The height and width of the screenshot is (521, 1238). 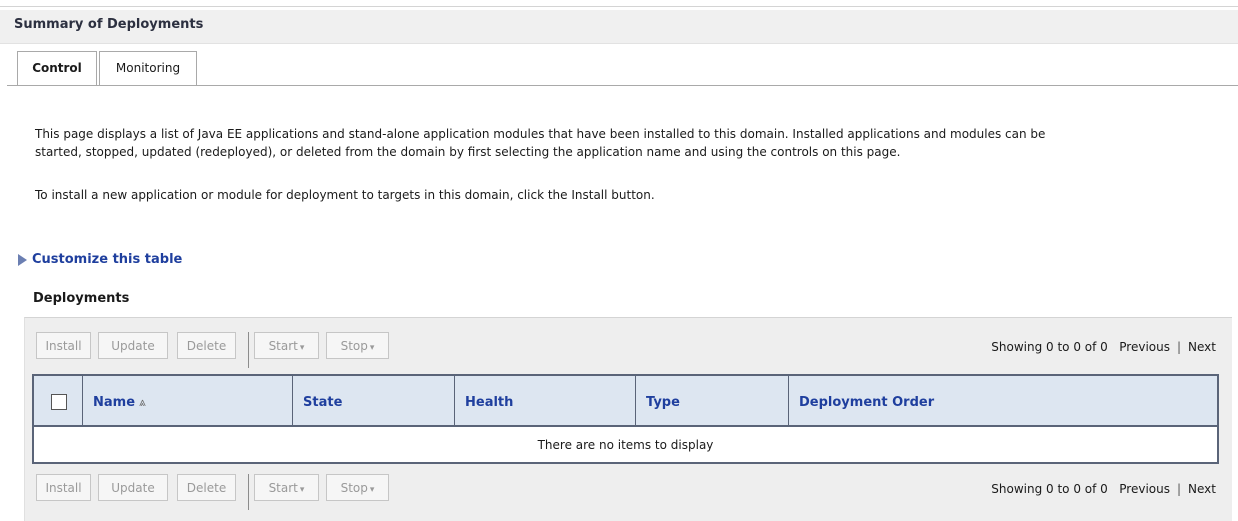 What do you see at coordinates (109, 24) in the screenshot?
I see `page-title: Summary of Deployments` at bounding box center [109, 24].